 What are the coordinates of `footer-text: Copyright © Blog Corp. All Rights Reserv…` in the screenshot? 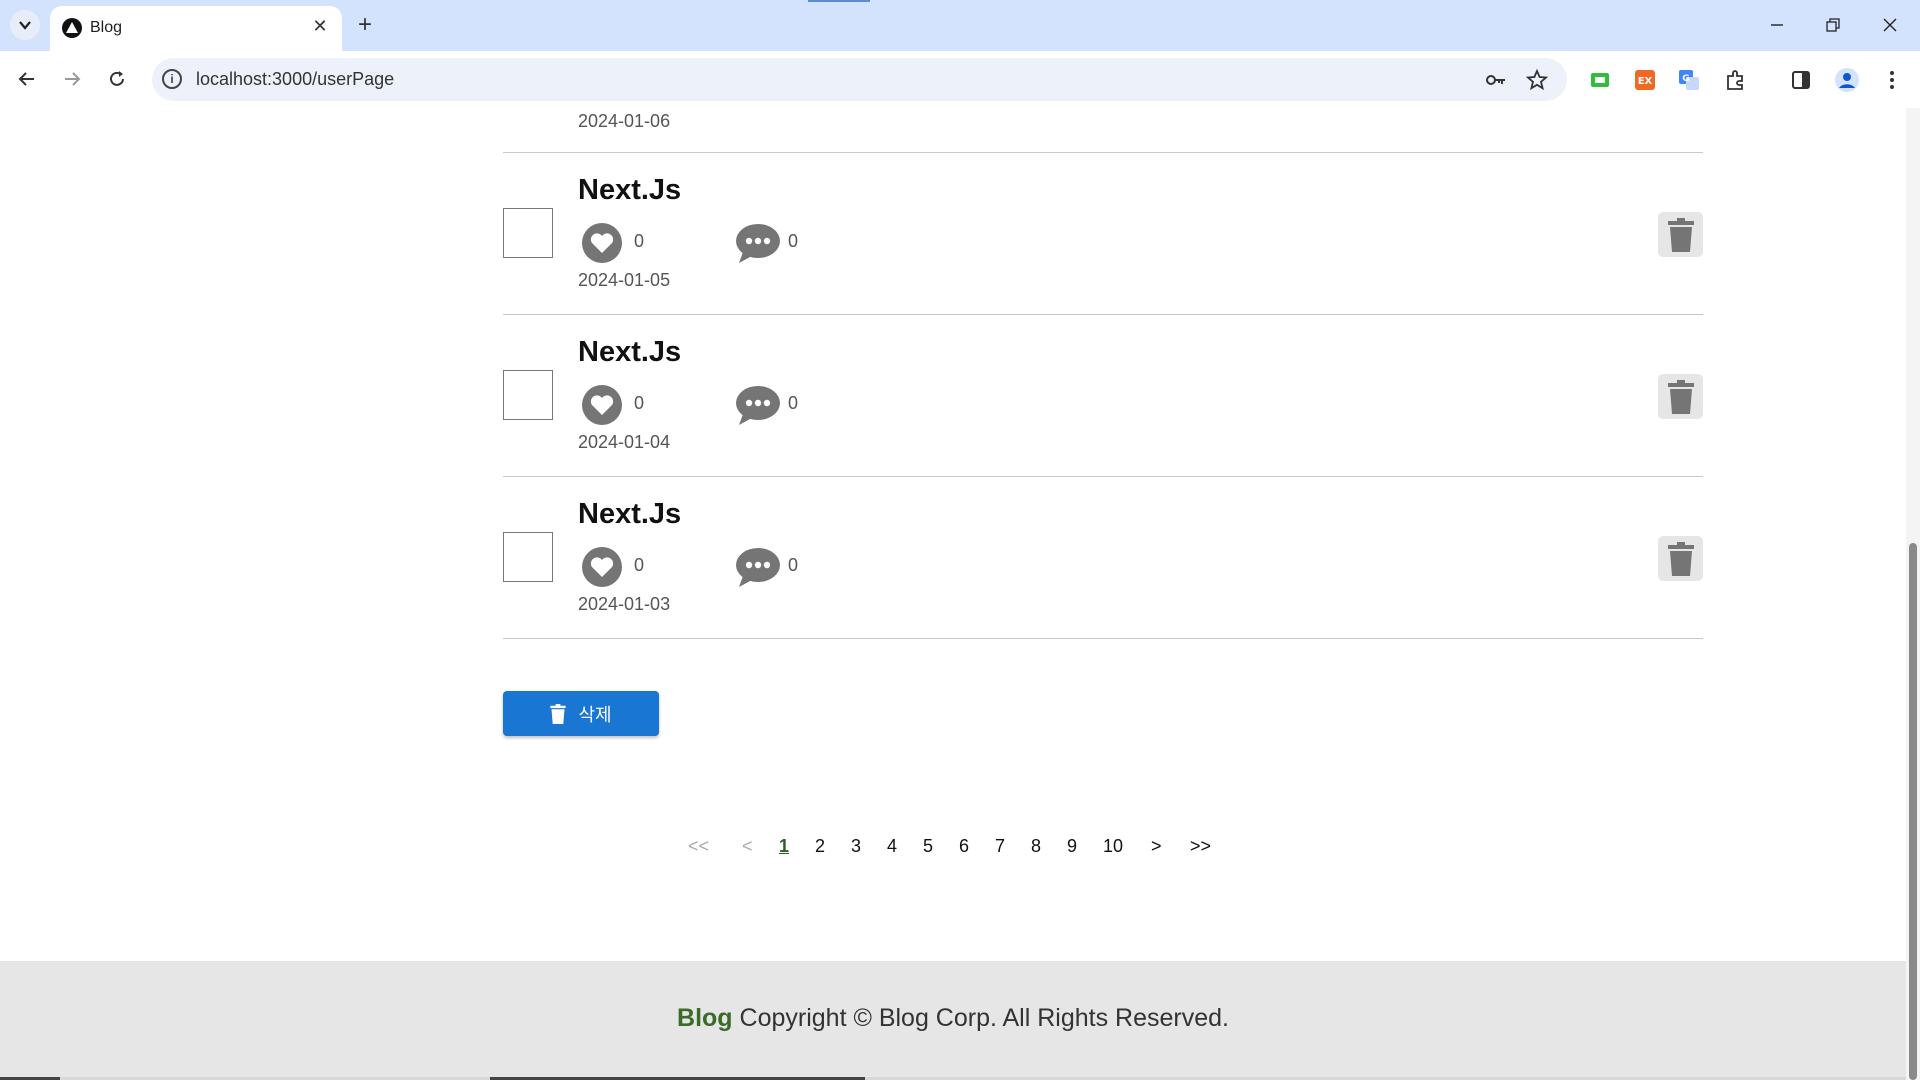 It's located at (984, 1018).